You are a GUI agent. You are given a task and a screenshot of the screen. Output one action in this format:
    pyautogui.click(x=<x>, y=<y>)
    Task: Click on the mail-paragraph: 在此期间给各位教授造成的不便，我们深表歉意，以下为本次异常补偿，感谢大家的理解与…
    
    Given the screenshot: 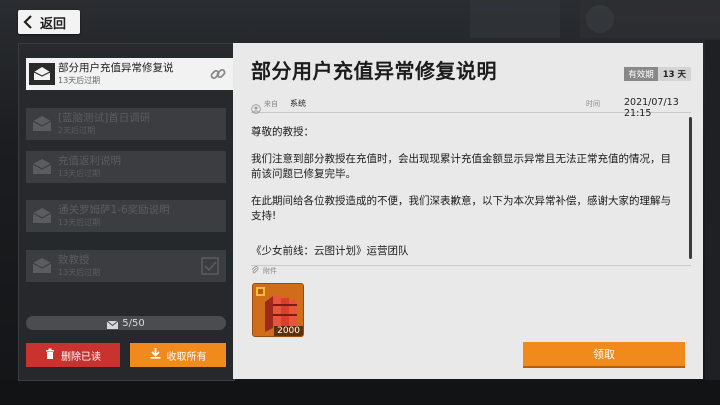 What is the action you would take?
    pyautogui.click(x=461, y=208)
    